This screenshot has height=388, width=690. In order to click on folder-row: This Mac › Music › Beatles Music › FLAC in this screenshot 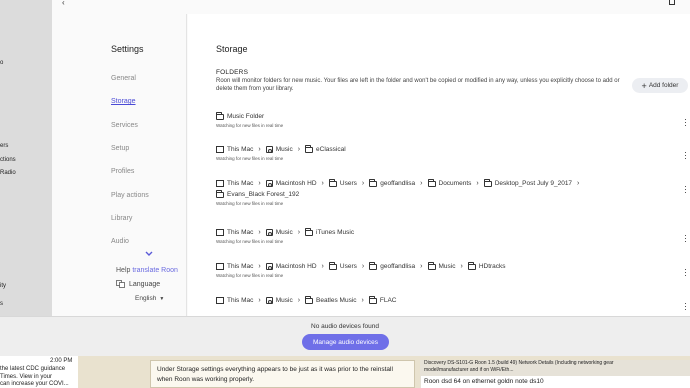, I will do `click(306, 299)`.